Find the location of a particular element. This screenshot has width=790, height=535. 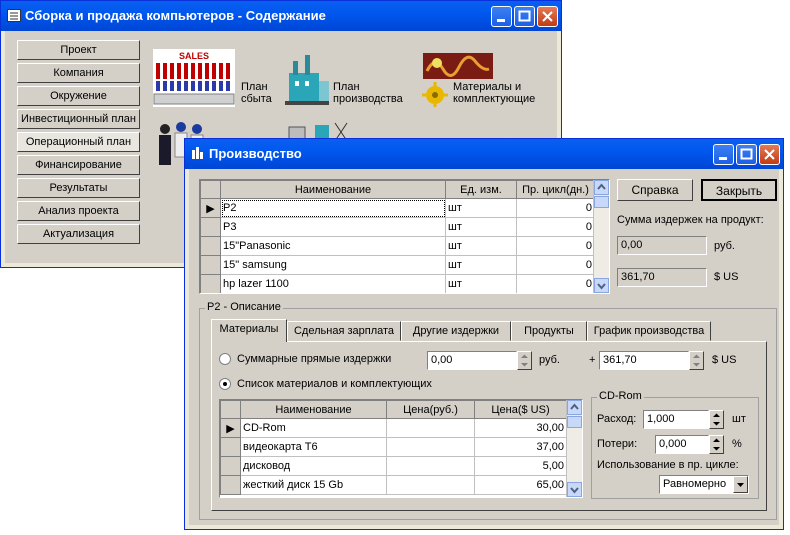

table-row: видеокарта T6 37,00 is located at coordinates (393, 447).